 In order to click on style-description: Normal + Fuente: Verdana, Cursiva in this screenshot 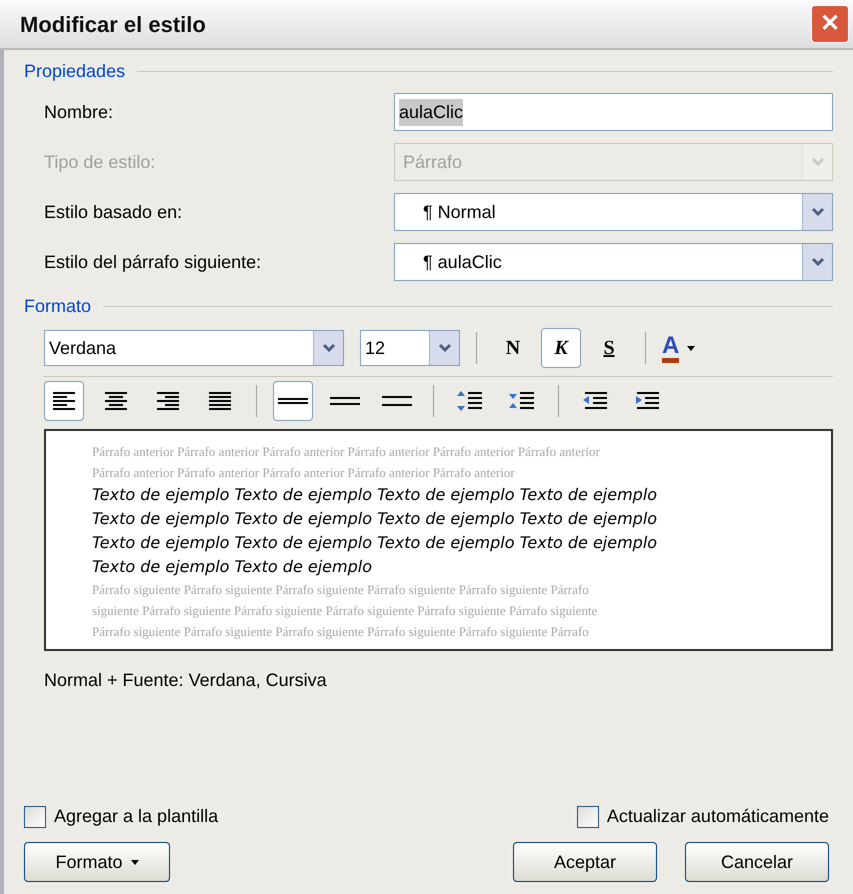, I will do `click(186, 680)`.